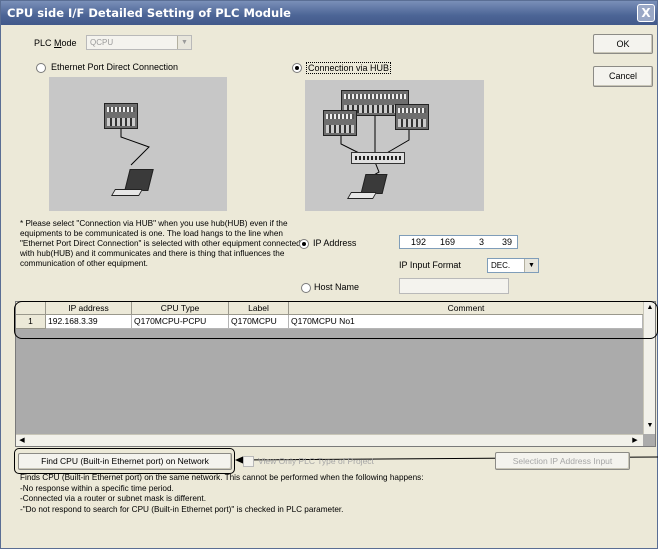  Describe the element at coordinates (458, 242) in the screenshot. I see `ip-address-input: 192 169 3 39` at that location.